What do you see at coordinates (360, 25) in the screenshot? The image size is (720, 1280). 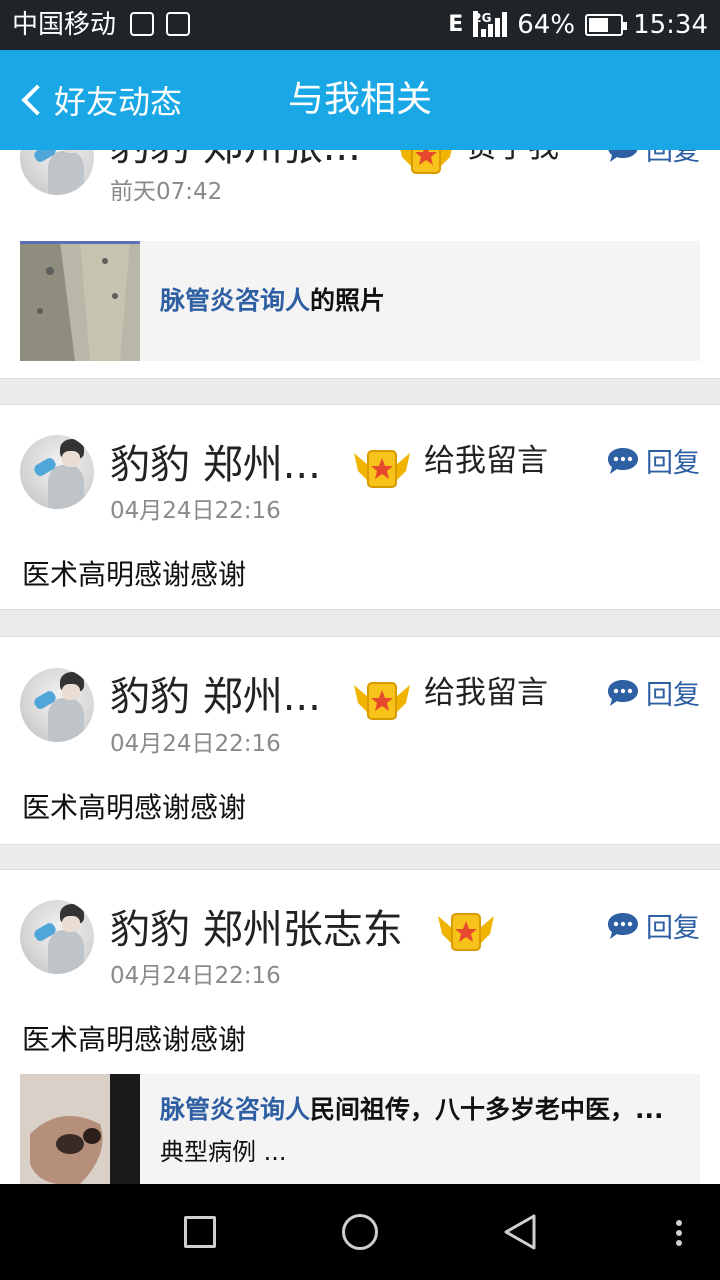 I see `status-bar: 中国移动 E 2G 64% 15:34` at bounding box center [360, 25].